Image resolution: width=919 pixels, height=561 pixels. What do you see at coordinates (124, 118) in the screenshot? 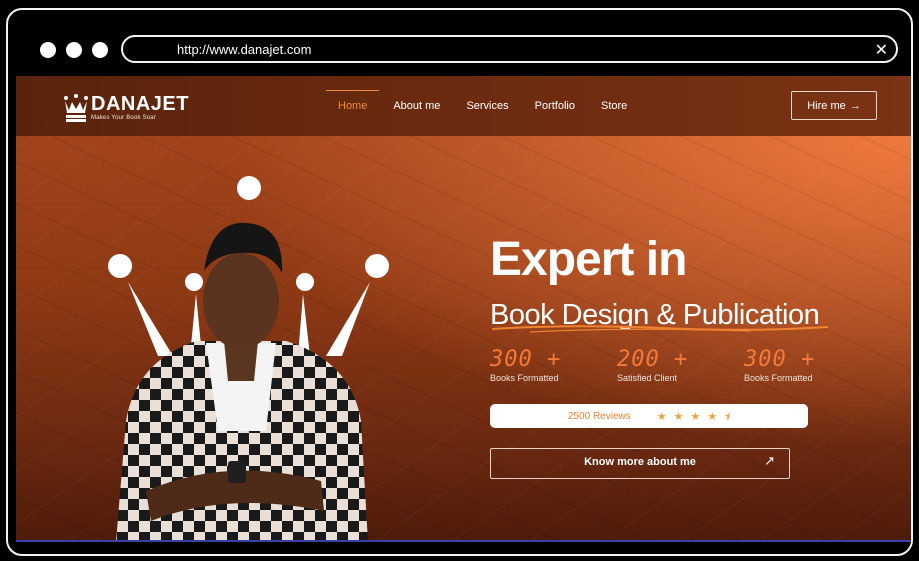
I see `brand-tagline: Makes Your Book Soar` at bounding box center [124, 118].